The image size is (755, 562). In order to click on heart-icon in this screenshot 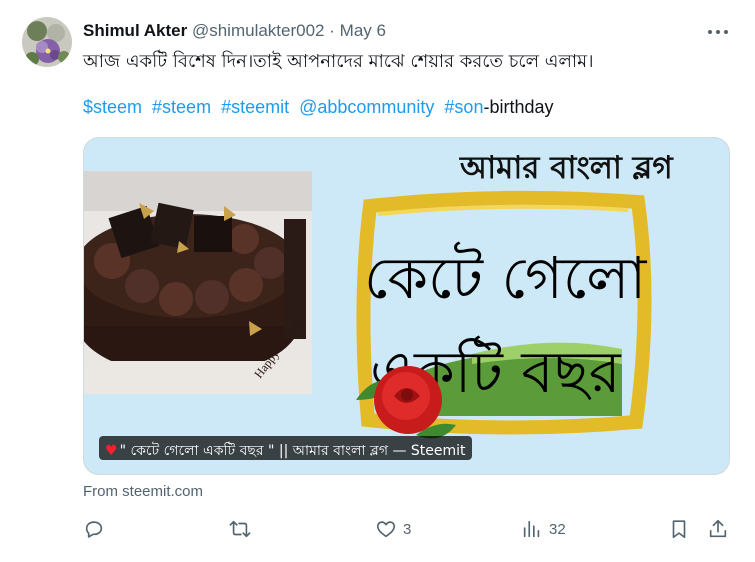, I will do `click(386, 529)`.